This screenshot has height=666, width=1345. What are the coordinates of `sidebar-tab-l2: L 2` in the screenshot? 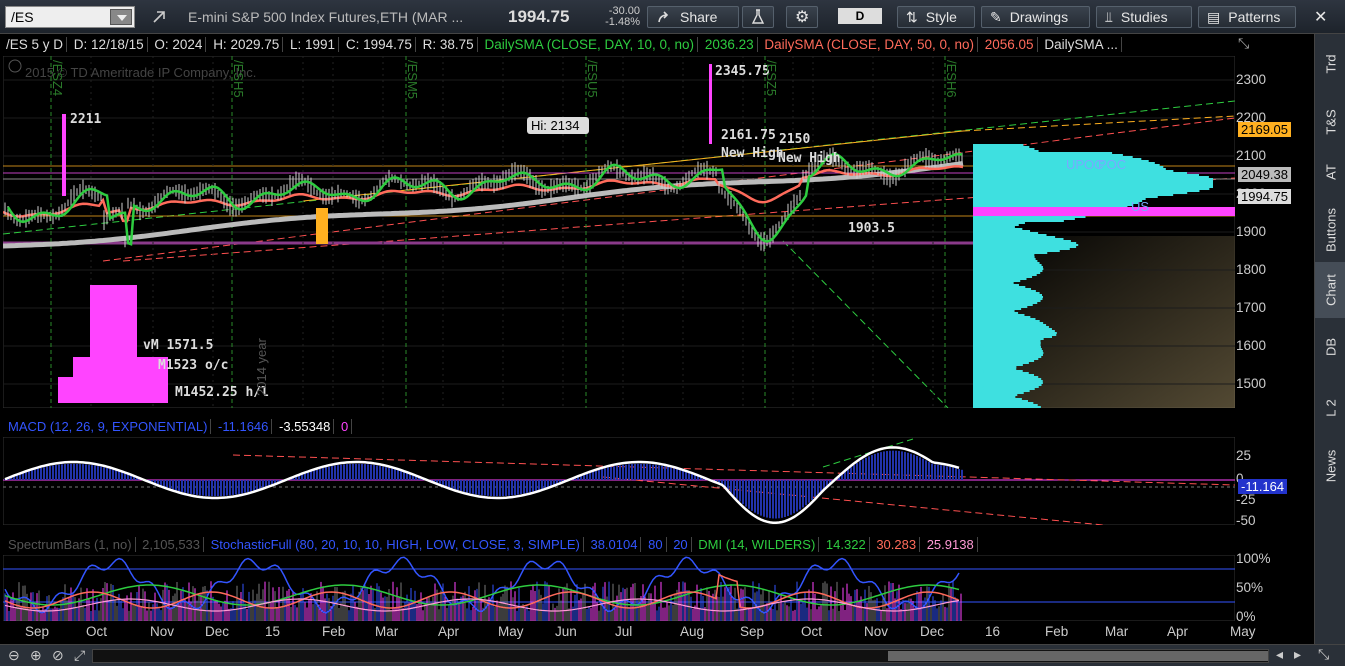 It's located at (1330, 408).